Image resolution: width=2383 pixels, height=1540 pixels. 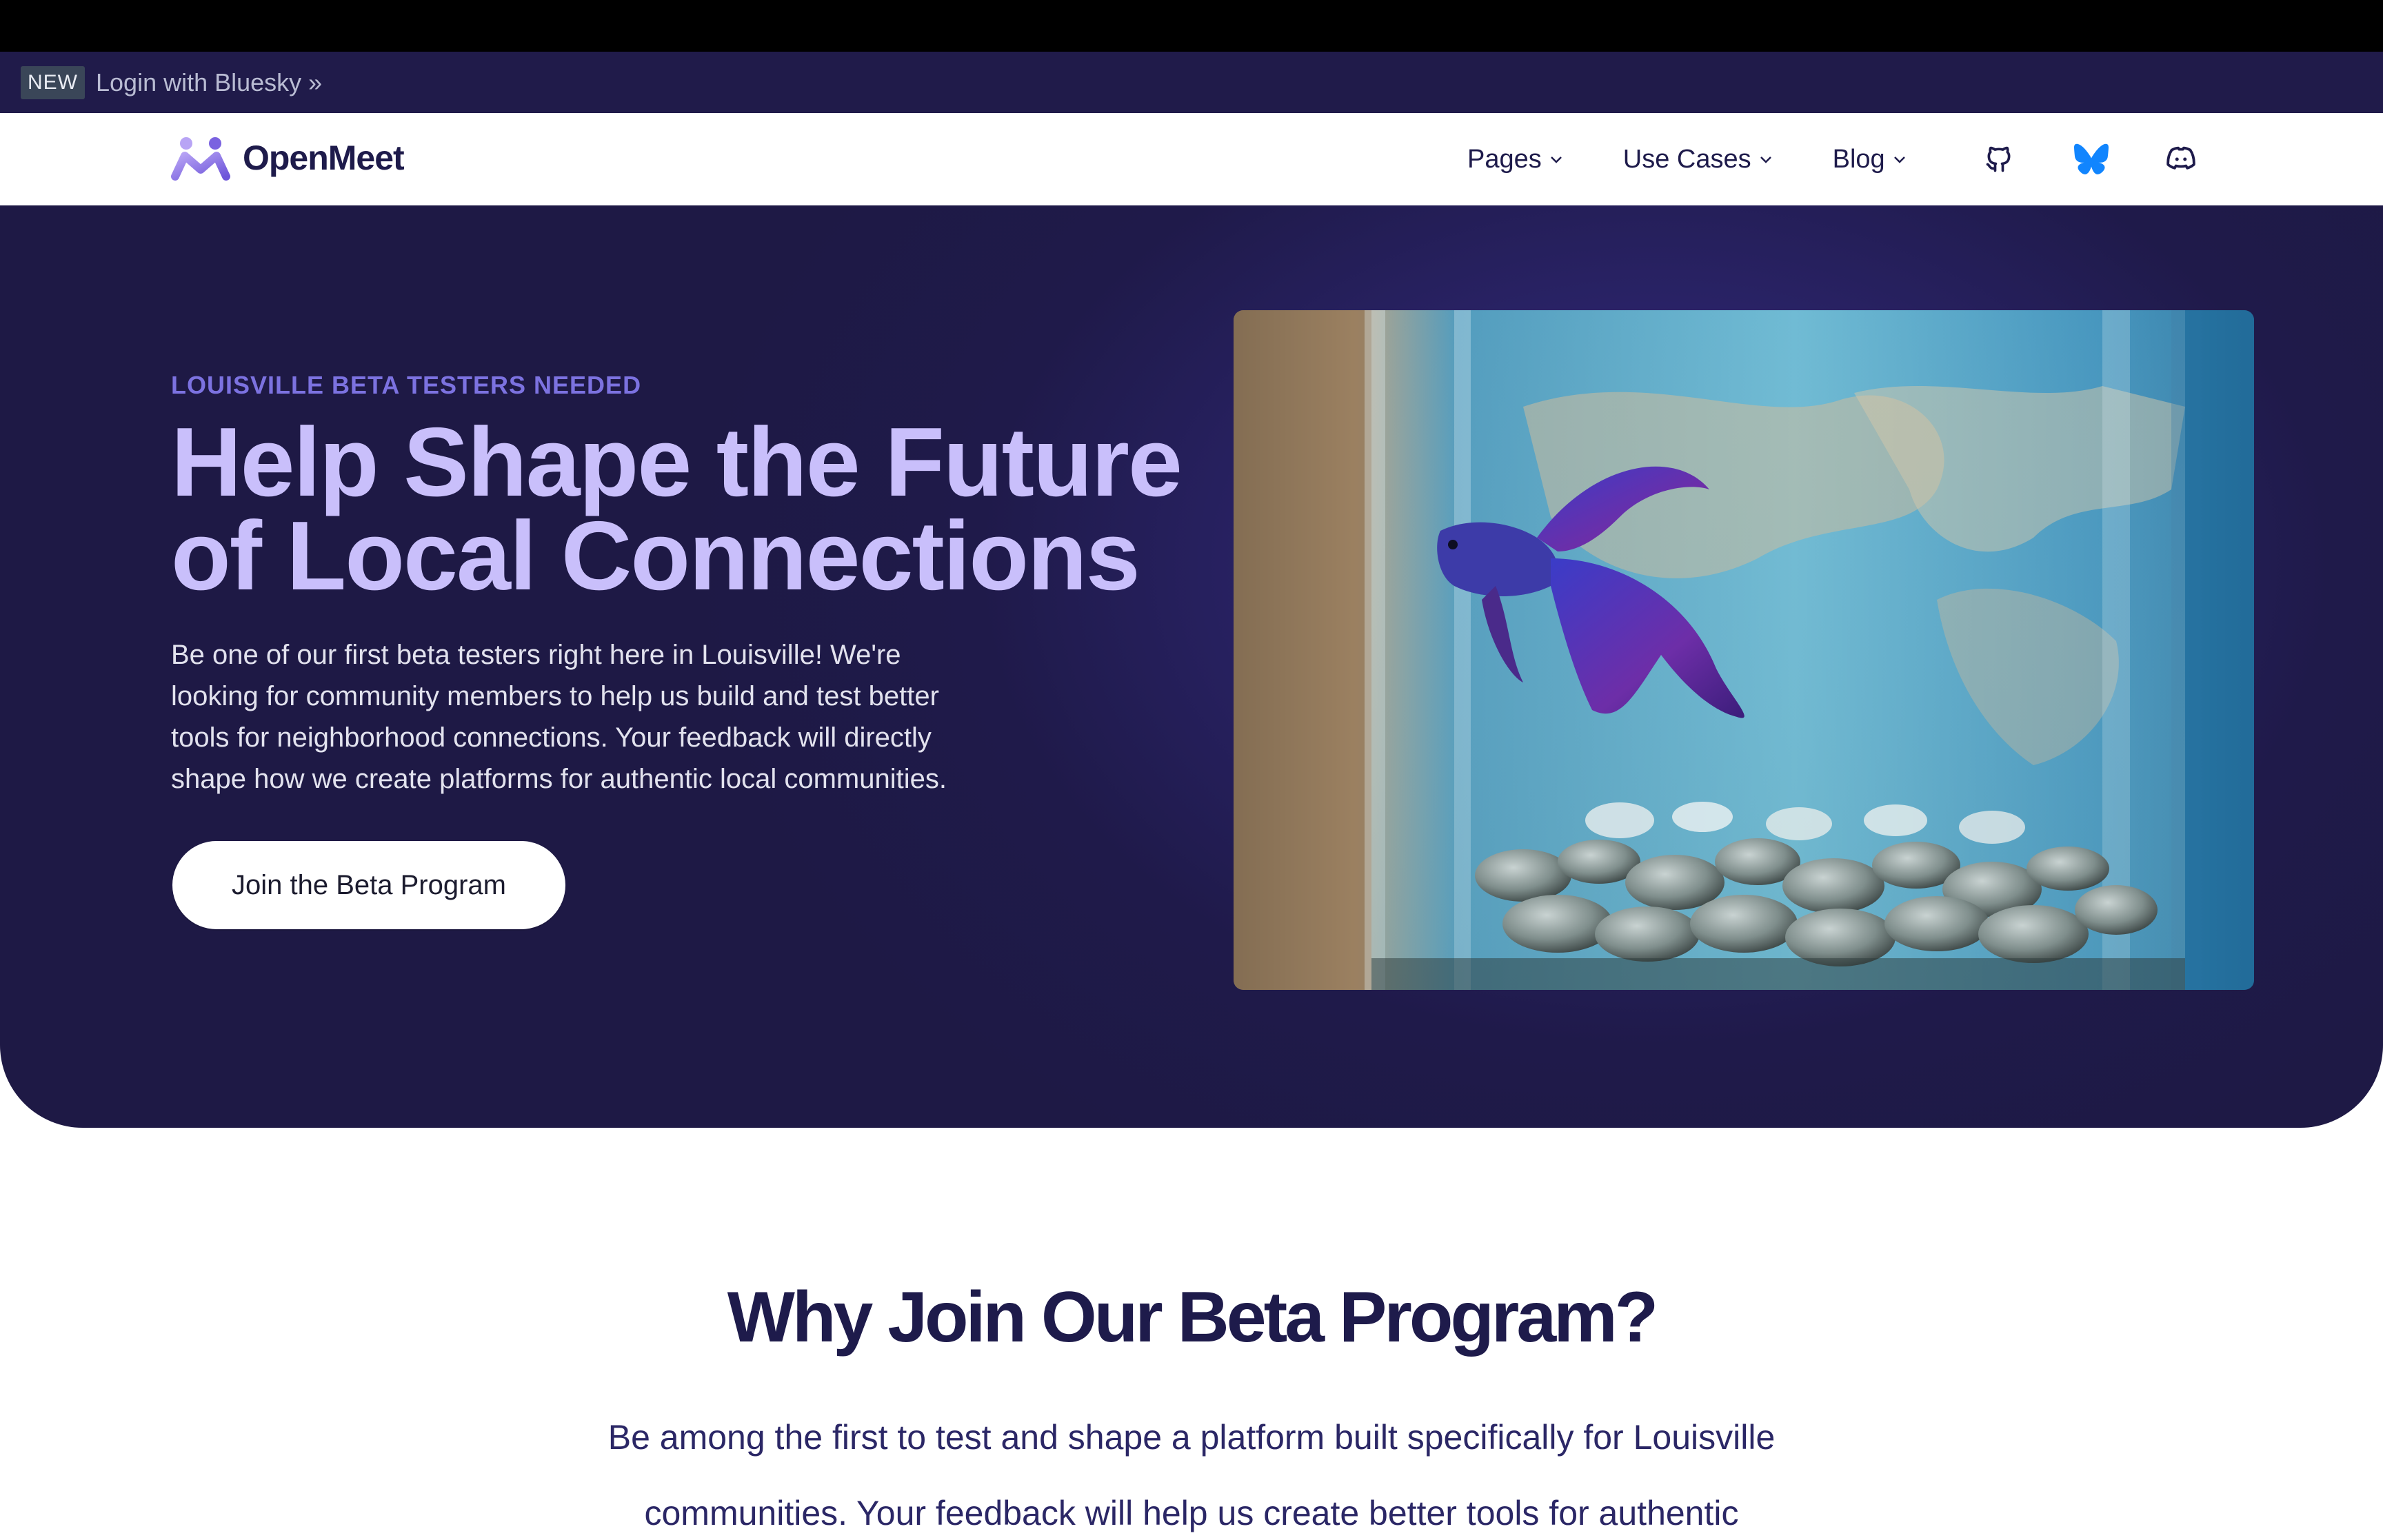 I want to click on nav-item-pages: Pages, so click(x=1515, y=160).